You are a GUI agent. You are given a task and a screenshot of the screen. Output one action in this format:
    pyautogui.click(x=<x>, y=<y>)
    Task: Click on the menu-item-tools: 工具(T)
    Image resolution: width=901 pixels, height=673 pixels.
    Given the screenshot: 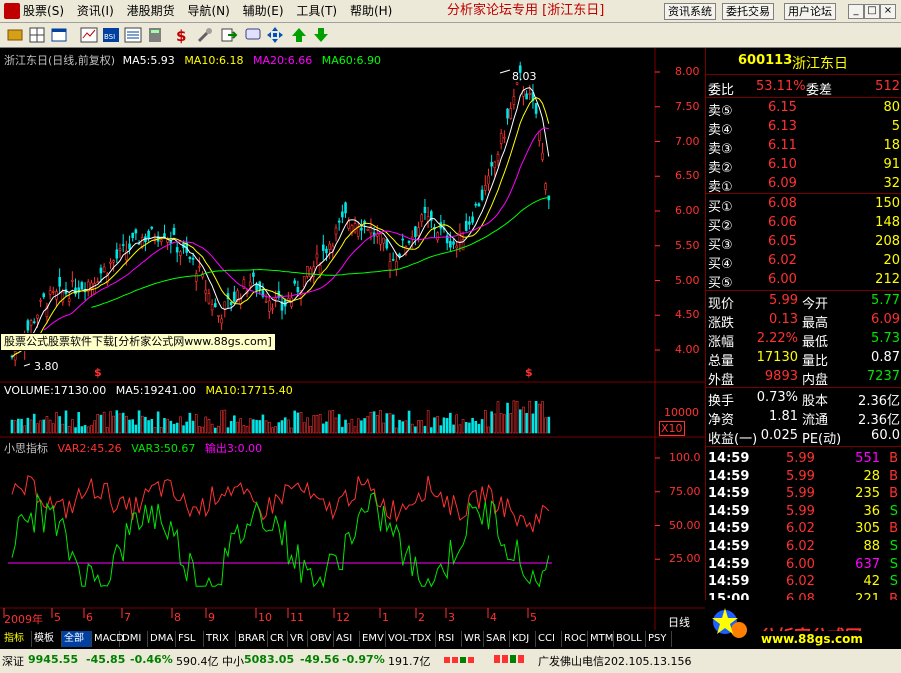 What is the action you would take?
    pyautogui.click(x=316, y=11)
    